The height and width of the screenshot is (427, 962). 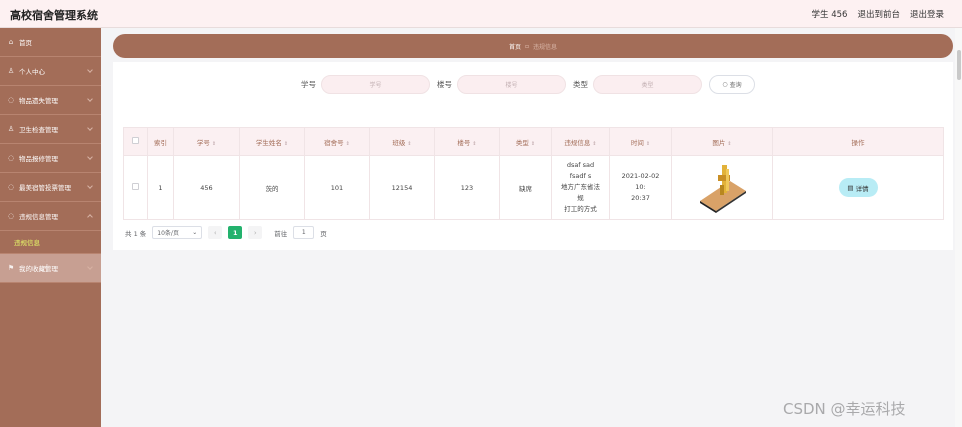 I want to click on prev-page-button: ‹, so click(x=215, y=232).